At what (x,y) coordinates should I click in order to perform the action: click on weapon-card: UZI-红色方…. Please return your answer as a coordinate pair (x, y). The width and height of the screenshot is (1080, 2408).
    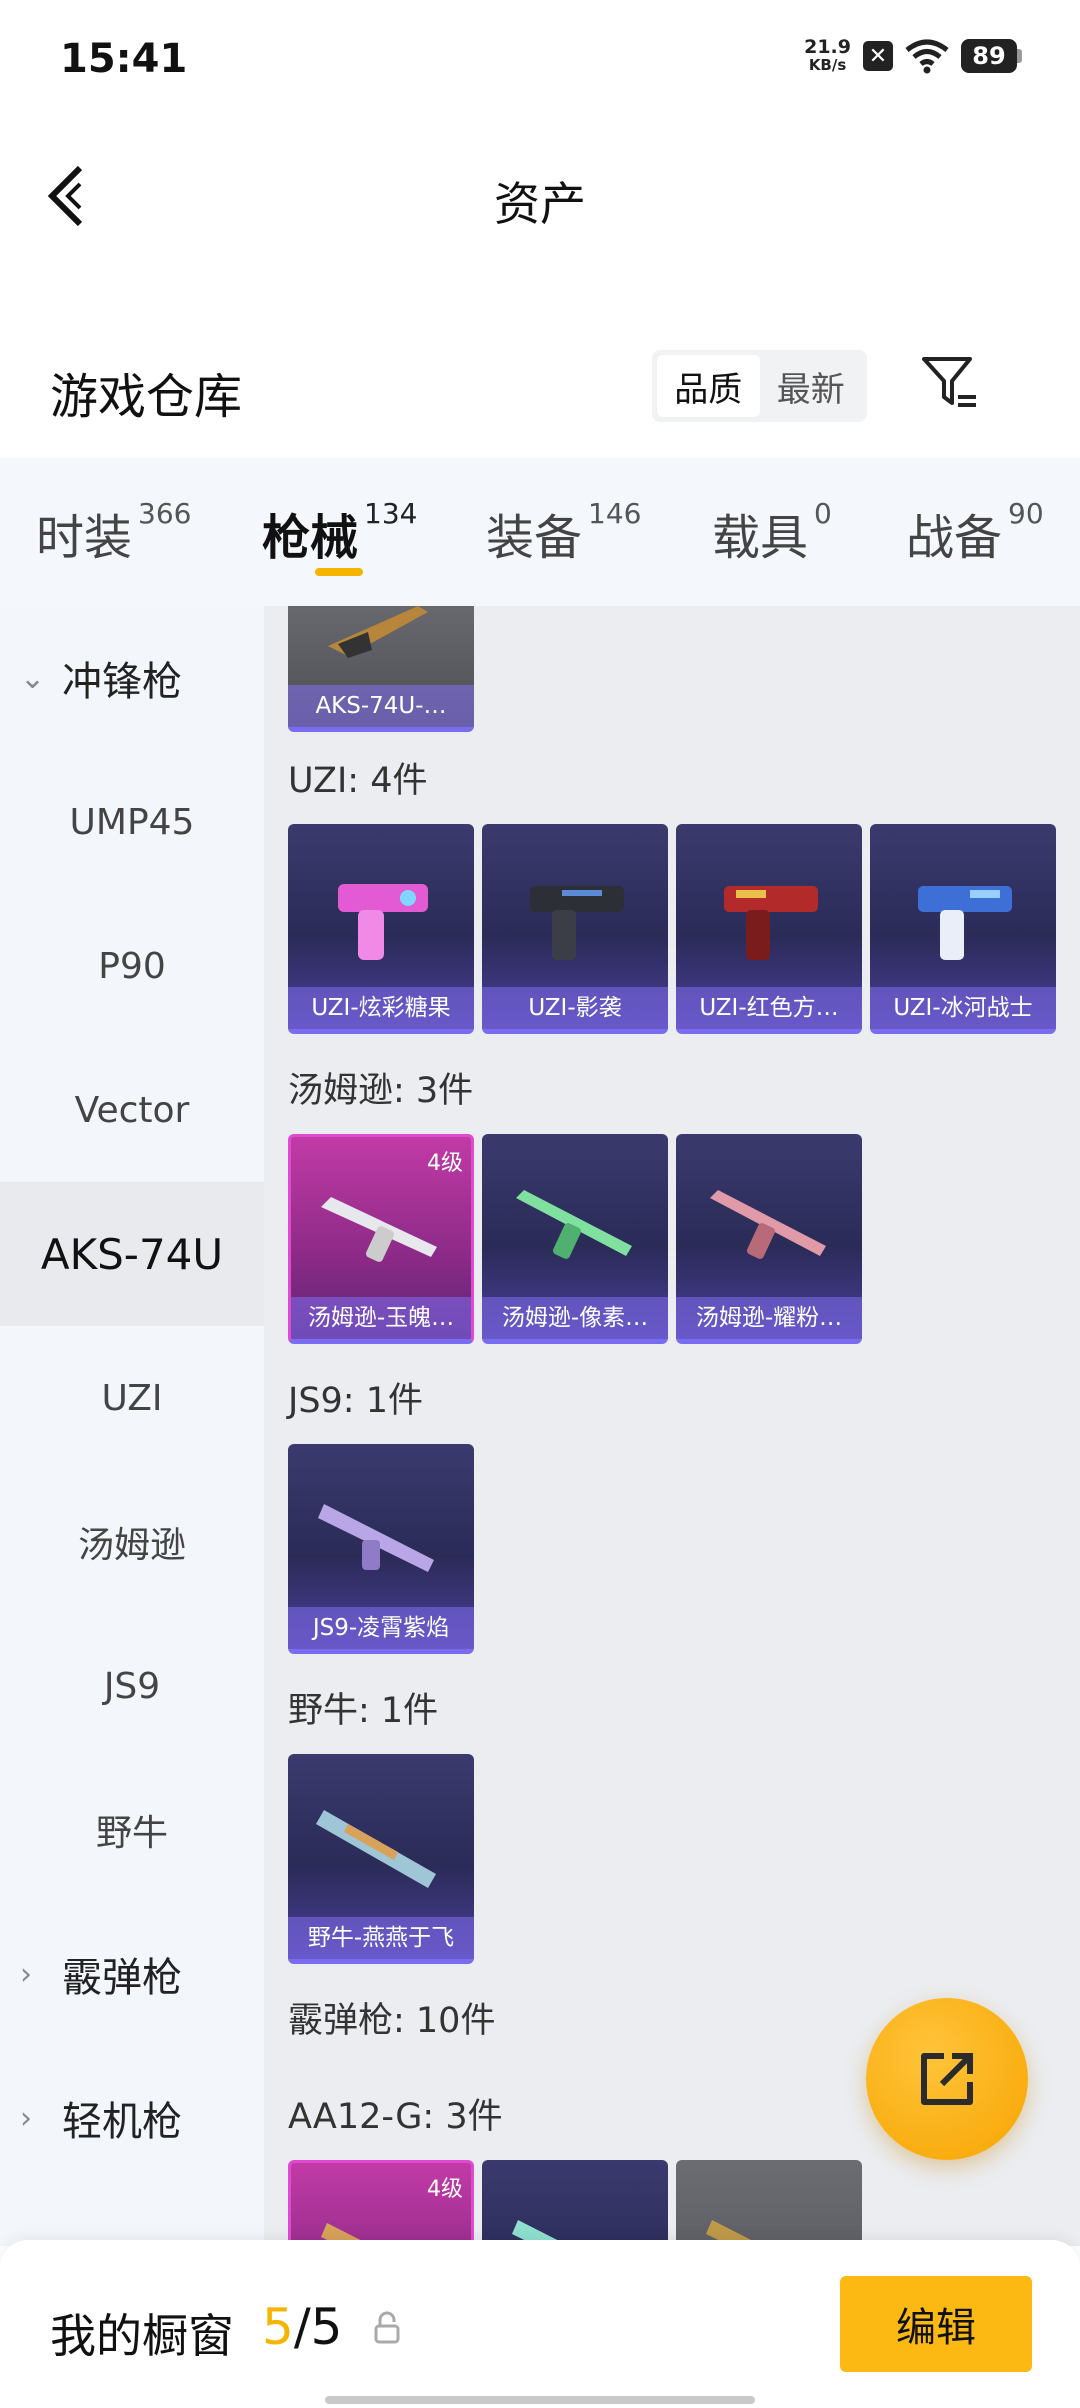
    Looking at the image, I should click on (769, 929).